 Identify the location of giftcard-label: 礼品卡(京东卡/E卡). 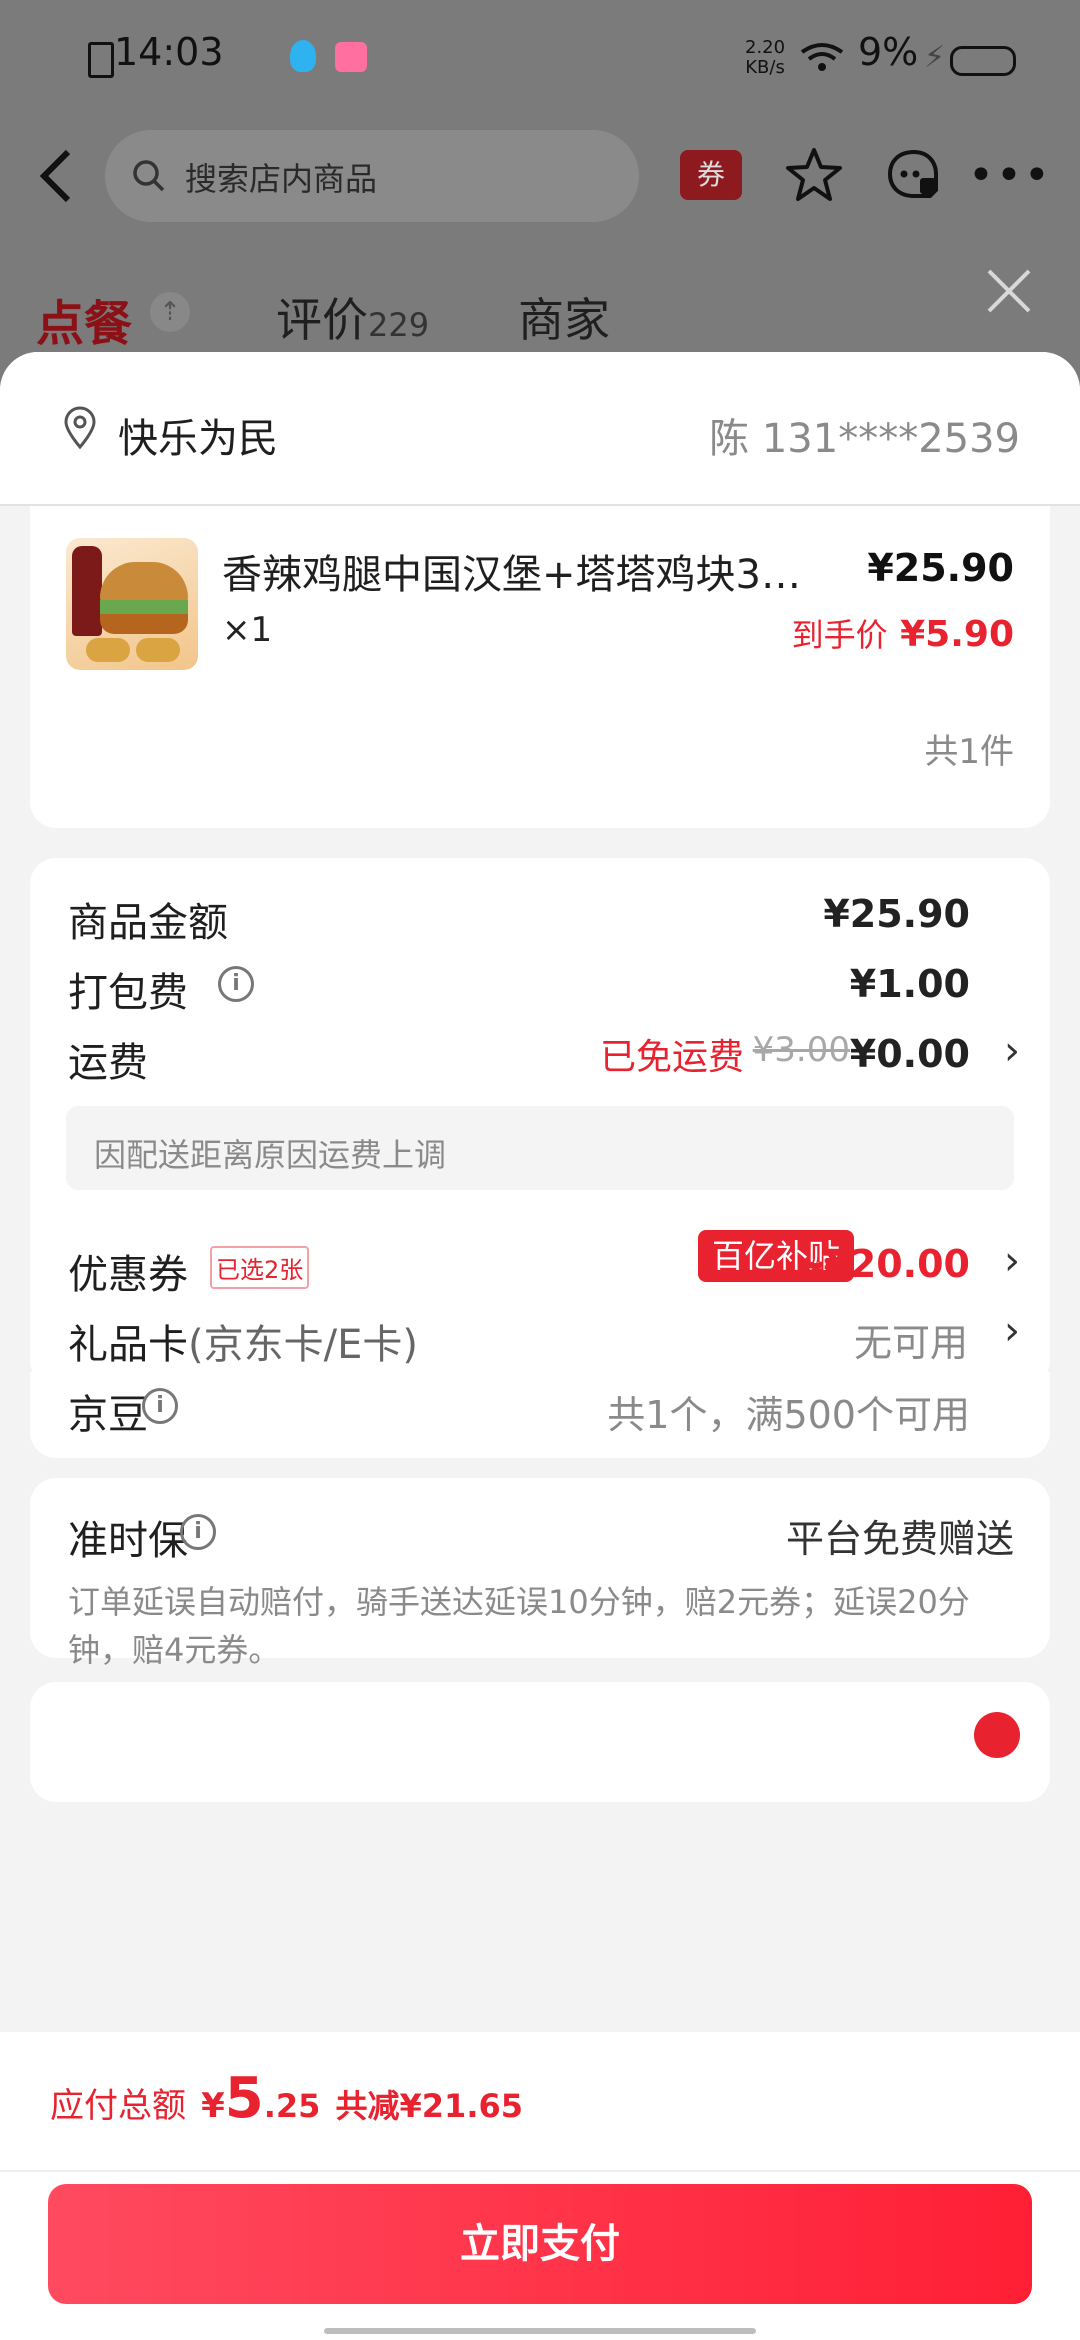
(243, 1341).